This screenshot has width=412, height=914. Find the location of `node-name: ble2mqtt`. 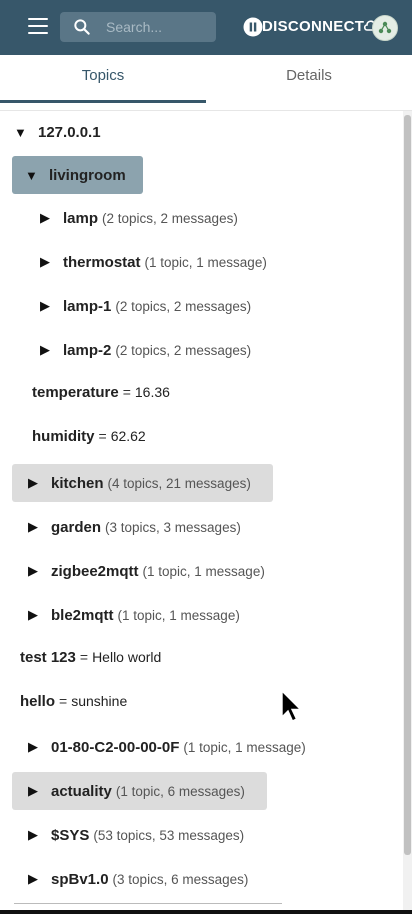

node-name: ble2mqtt is located at coordinates (82, 615).